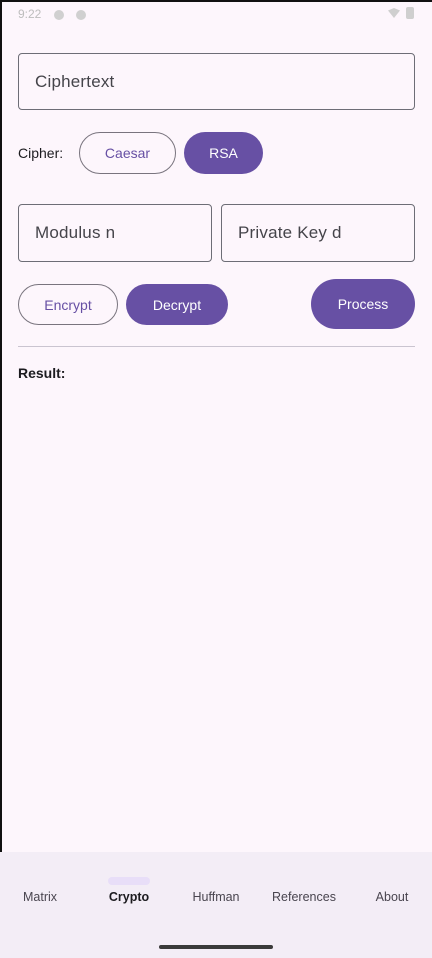 The image size is (432, 958). What do you see at coordinates (215, 897) in the screenshot?
I see `nav-item-huffman: Huffman` at bounding box center [215, 897].